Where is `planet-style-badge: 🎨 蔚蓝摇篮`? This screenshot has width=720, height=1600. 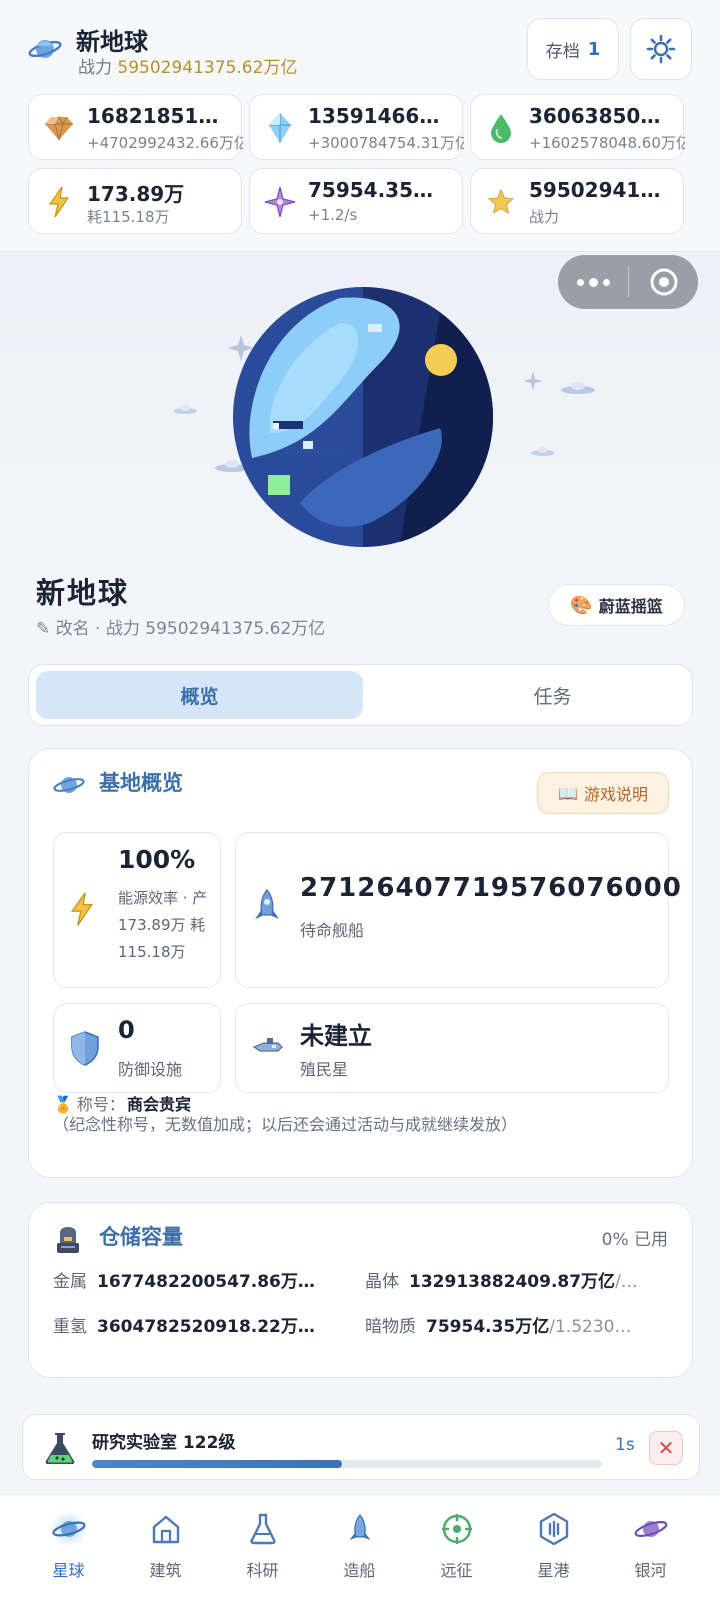
planet-style-badge: 🎨 蔚蓝摇篮 is located at coordinates (616, 605).